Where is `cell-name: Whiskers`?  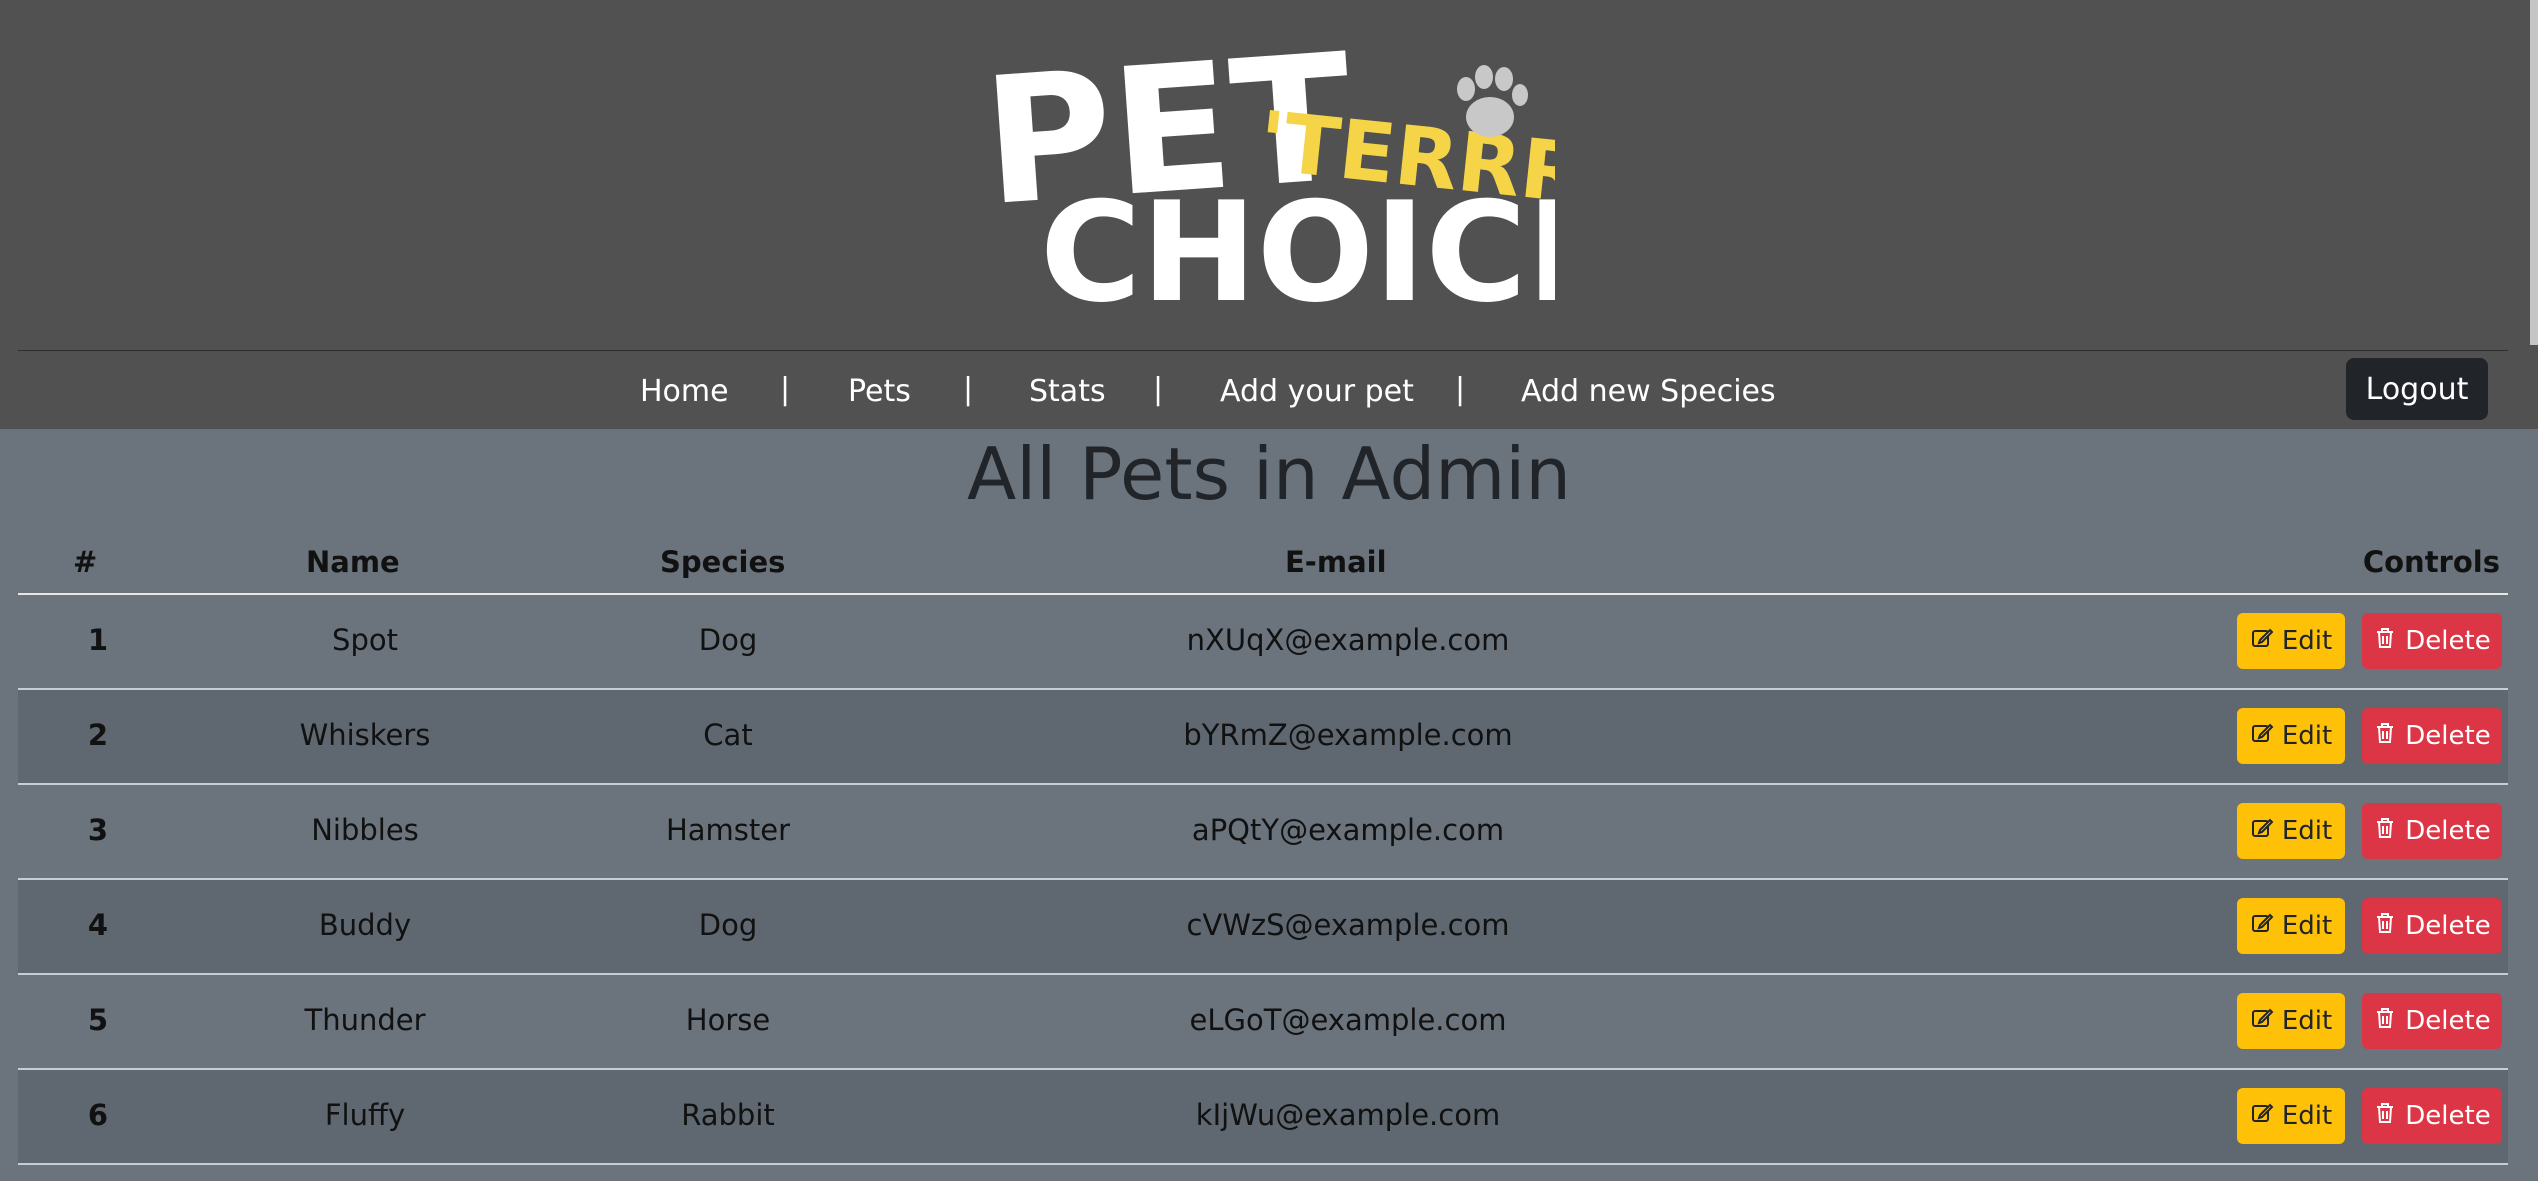 cell-name: Whiskers is located at coordinates (365, 735).